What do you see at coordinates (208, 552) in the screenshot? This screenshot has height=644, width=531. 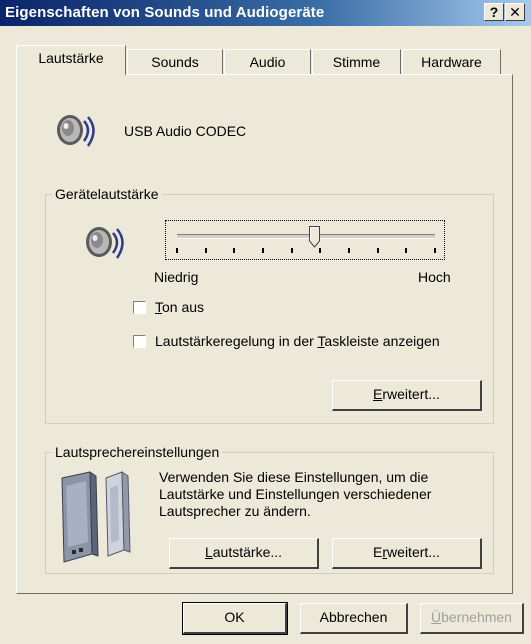 I see `speaker-volume-mnemonic: L` at bounding box center [208, 552].